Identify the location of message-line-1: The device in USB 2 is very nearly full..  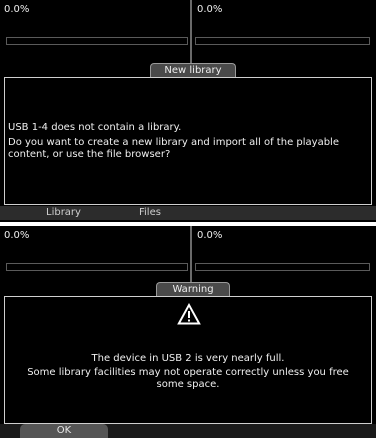
(188, 358).